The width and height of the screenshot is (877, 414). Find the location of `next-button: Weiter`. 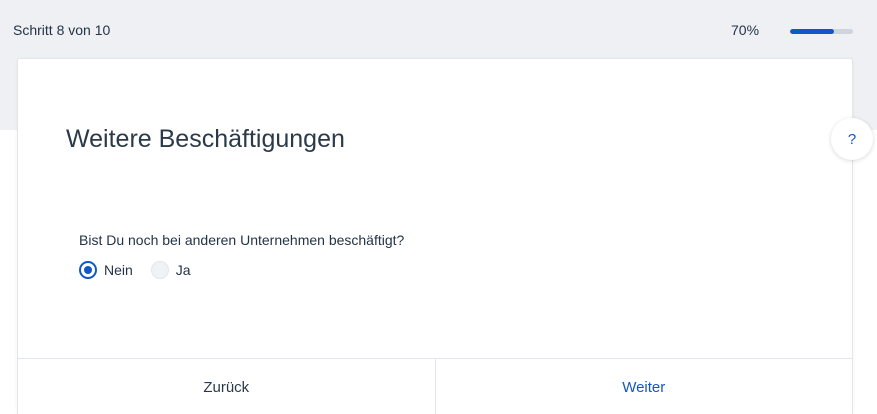

next-button: Weiter is located at coordinates (644, 386).